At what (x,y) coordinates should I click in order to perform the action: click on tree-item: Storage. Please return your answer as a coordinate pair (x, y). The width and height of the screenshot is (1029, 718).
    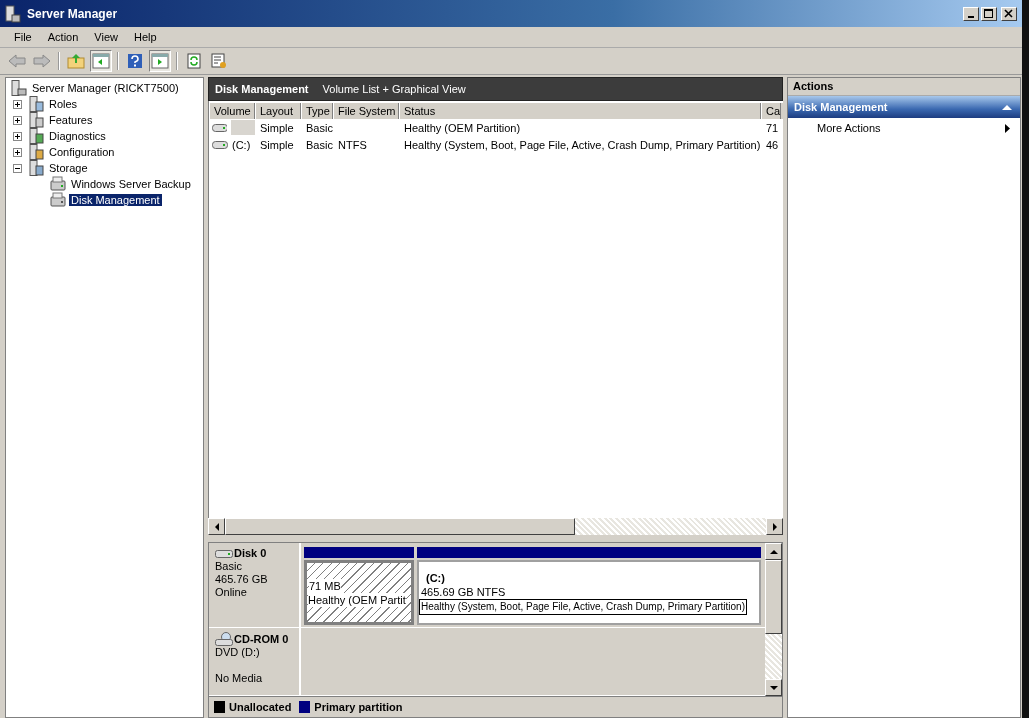
    Looking at the image, I should click on (68, 168).